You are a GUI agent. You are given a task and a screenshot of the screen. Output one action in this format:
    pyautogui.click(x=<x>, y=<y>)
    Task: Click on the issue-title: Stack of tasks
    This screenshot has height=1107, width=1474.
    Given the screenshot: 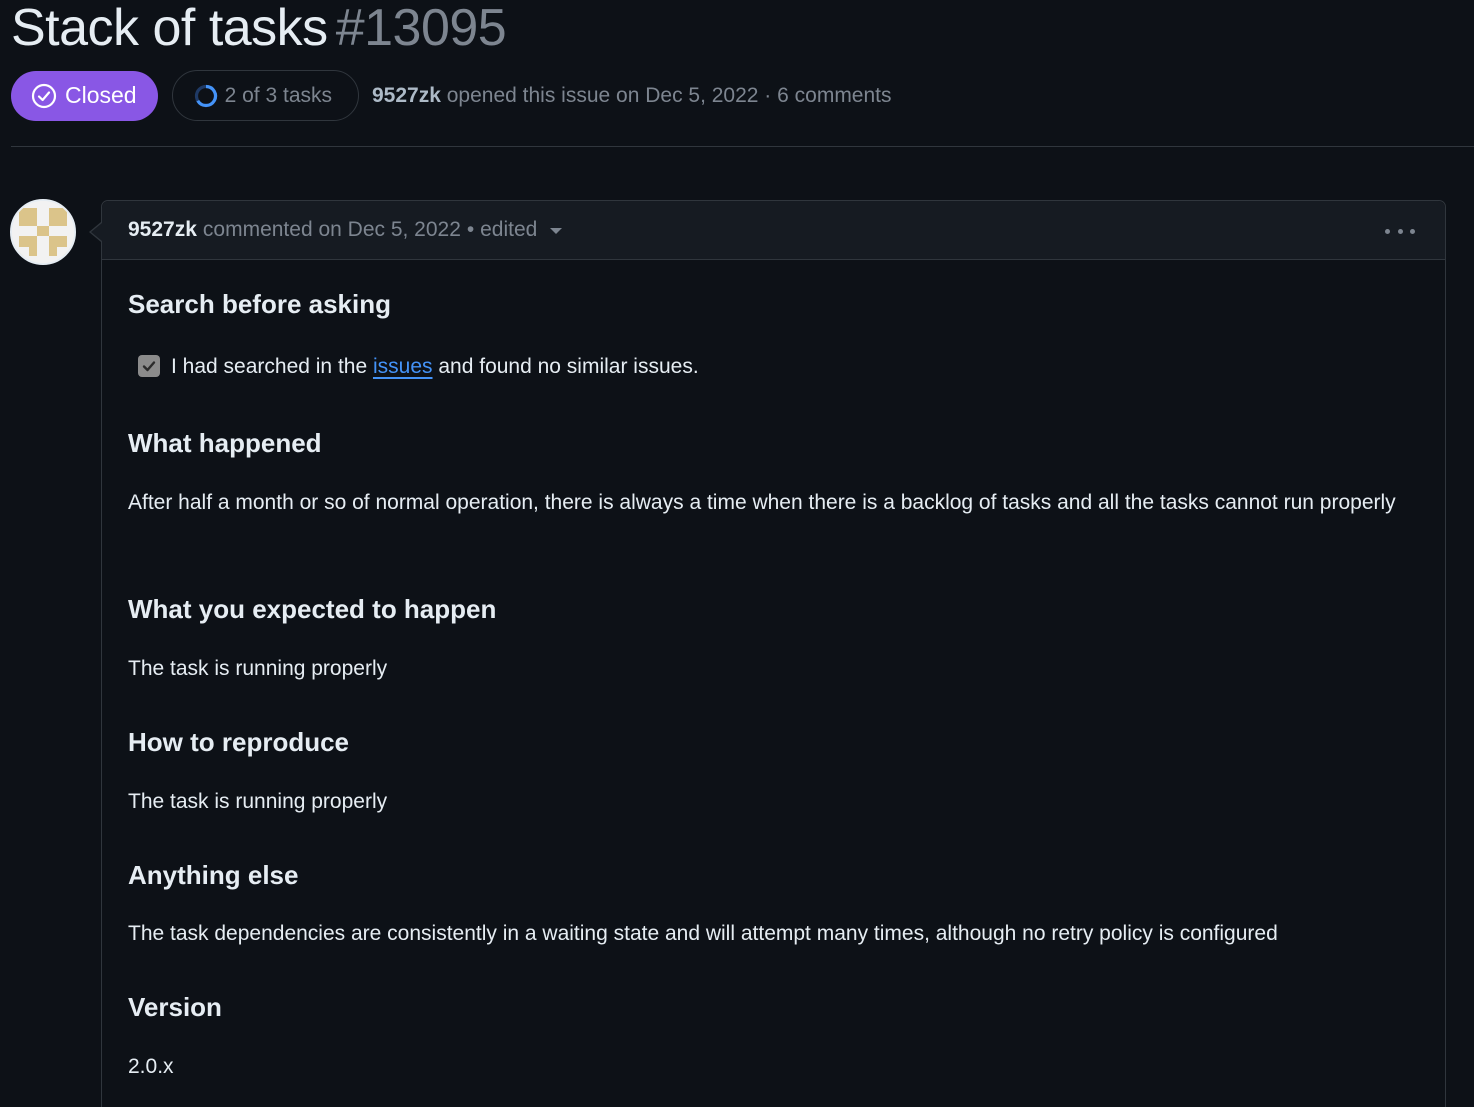 What is the action you would take?
    pyautogui.click(x=169, y=28)
    